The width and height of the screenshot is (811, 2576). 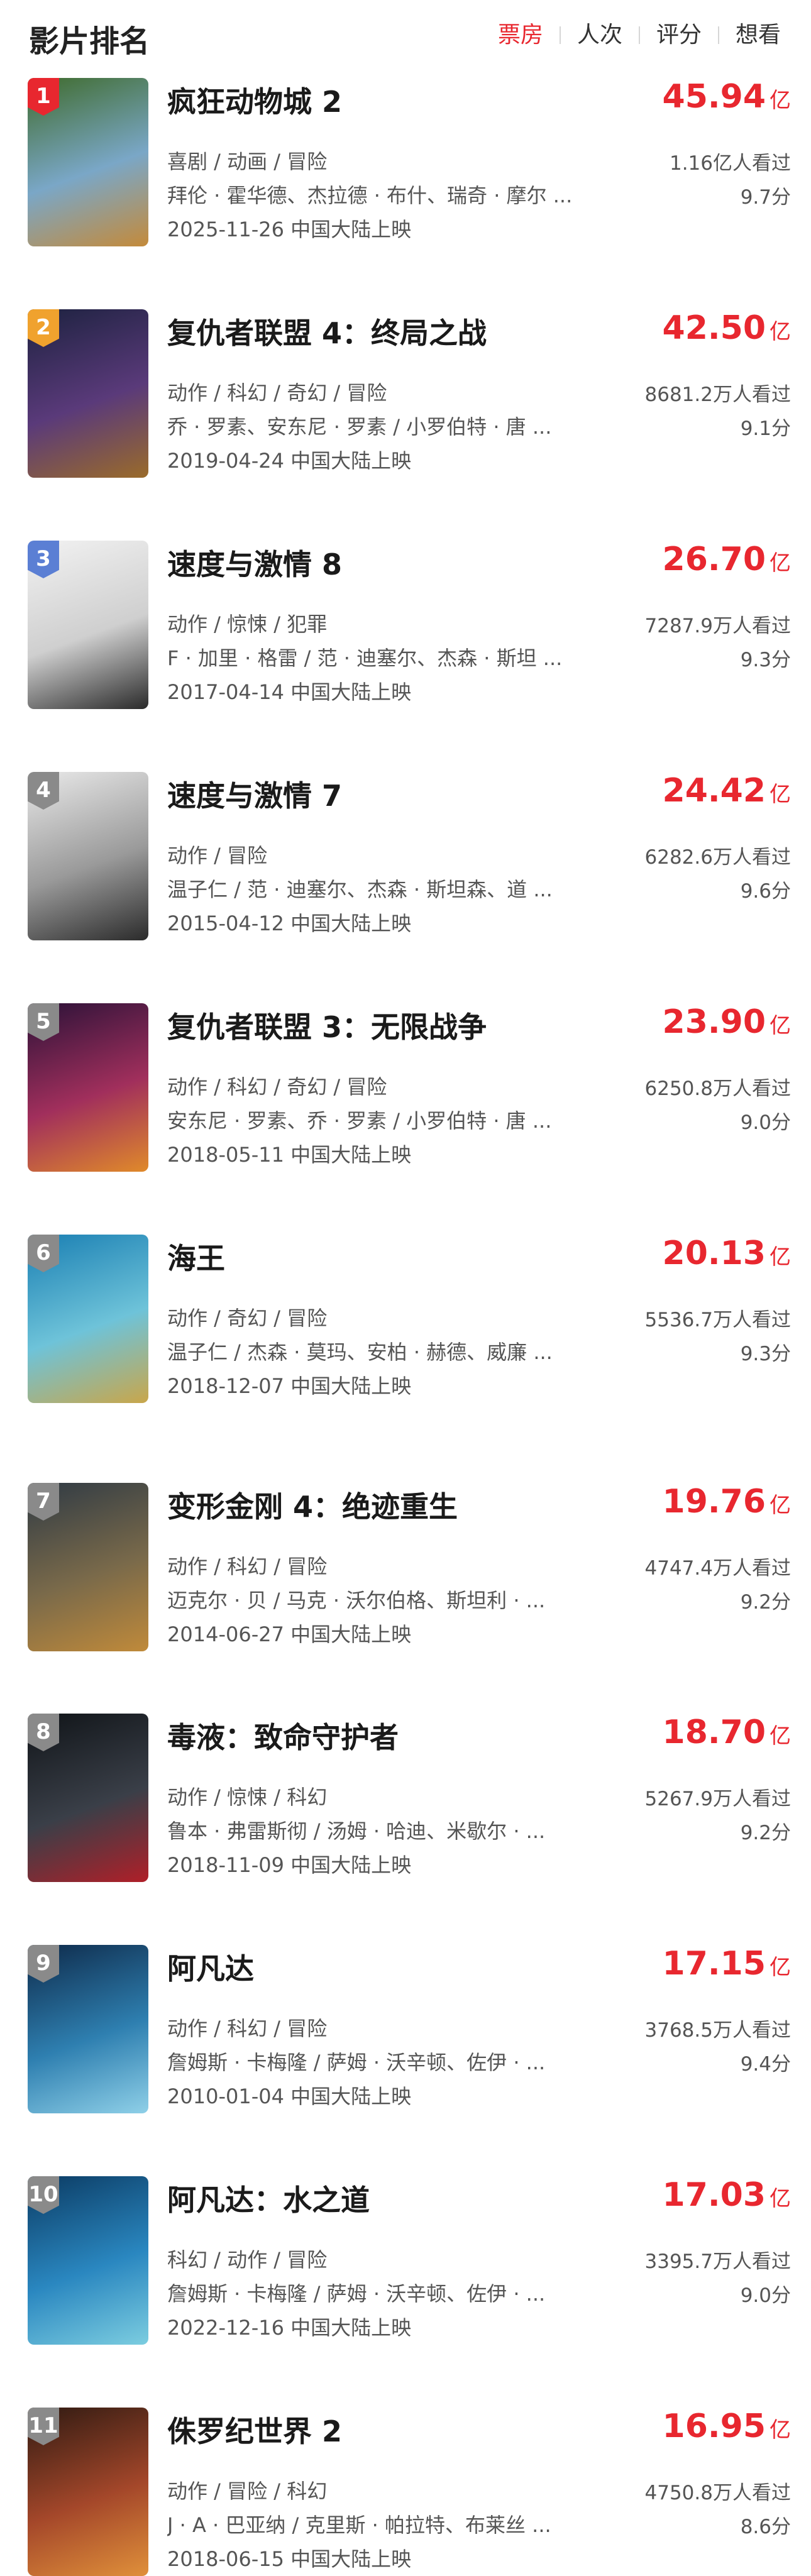 What do you see at coordinates (88, 2029) in the screenshot?
I see `movie-poster: 9` at bounding box center [88, 2029].